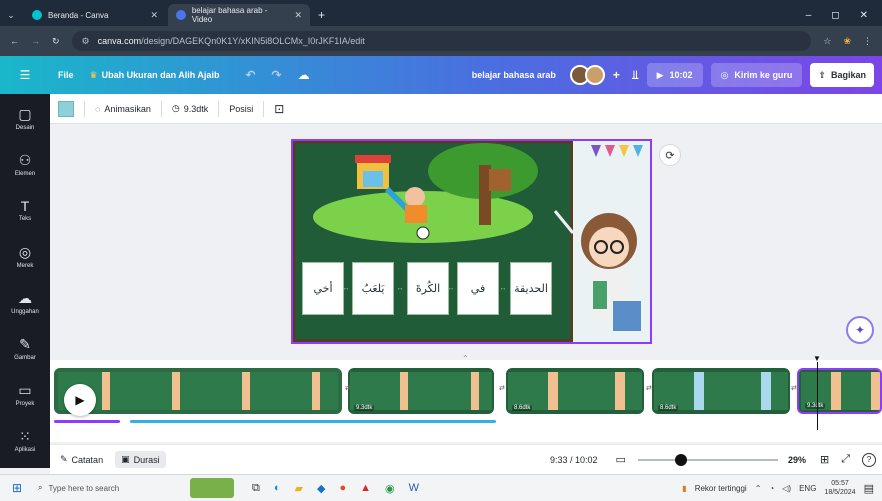 Image resolution: width=882 pixels, height=501 pixels. I want to click on file-explorer-icon: ▰, so click(299, 488).